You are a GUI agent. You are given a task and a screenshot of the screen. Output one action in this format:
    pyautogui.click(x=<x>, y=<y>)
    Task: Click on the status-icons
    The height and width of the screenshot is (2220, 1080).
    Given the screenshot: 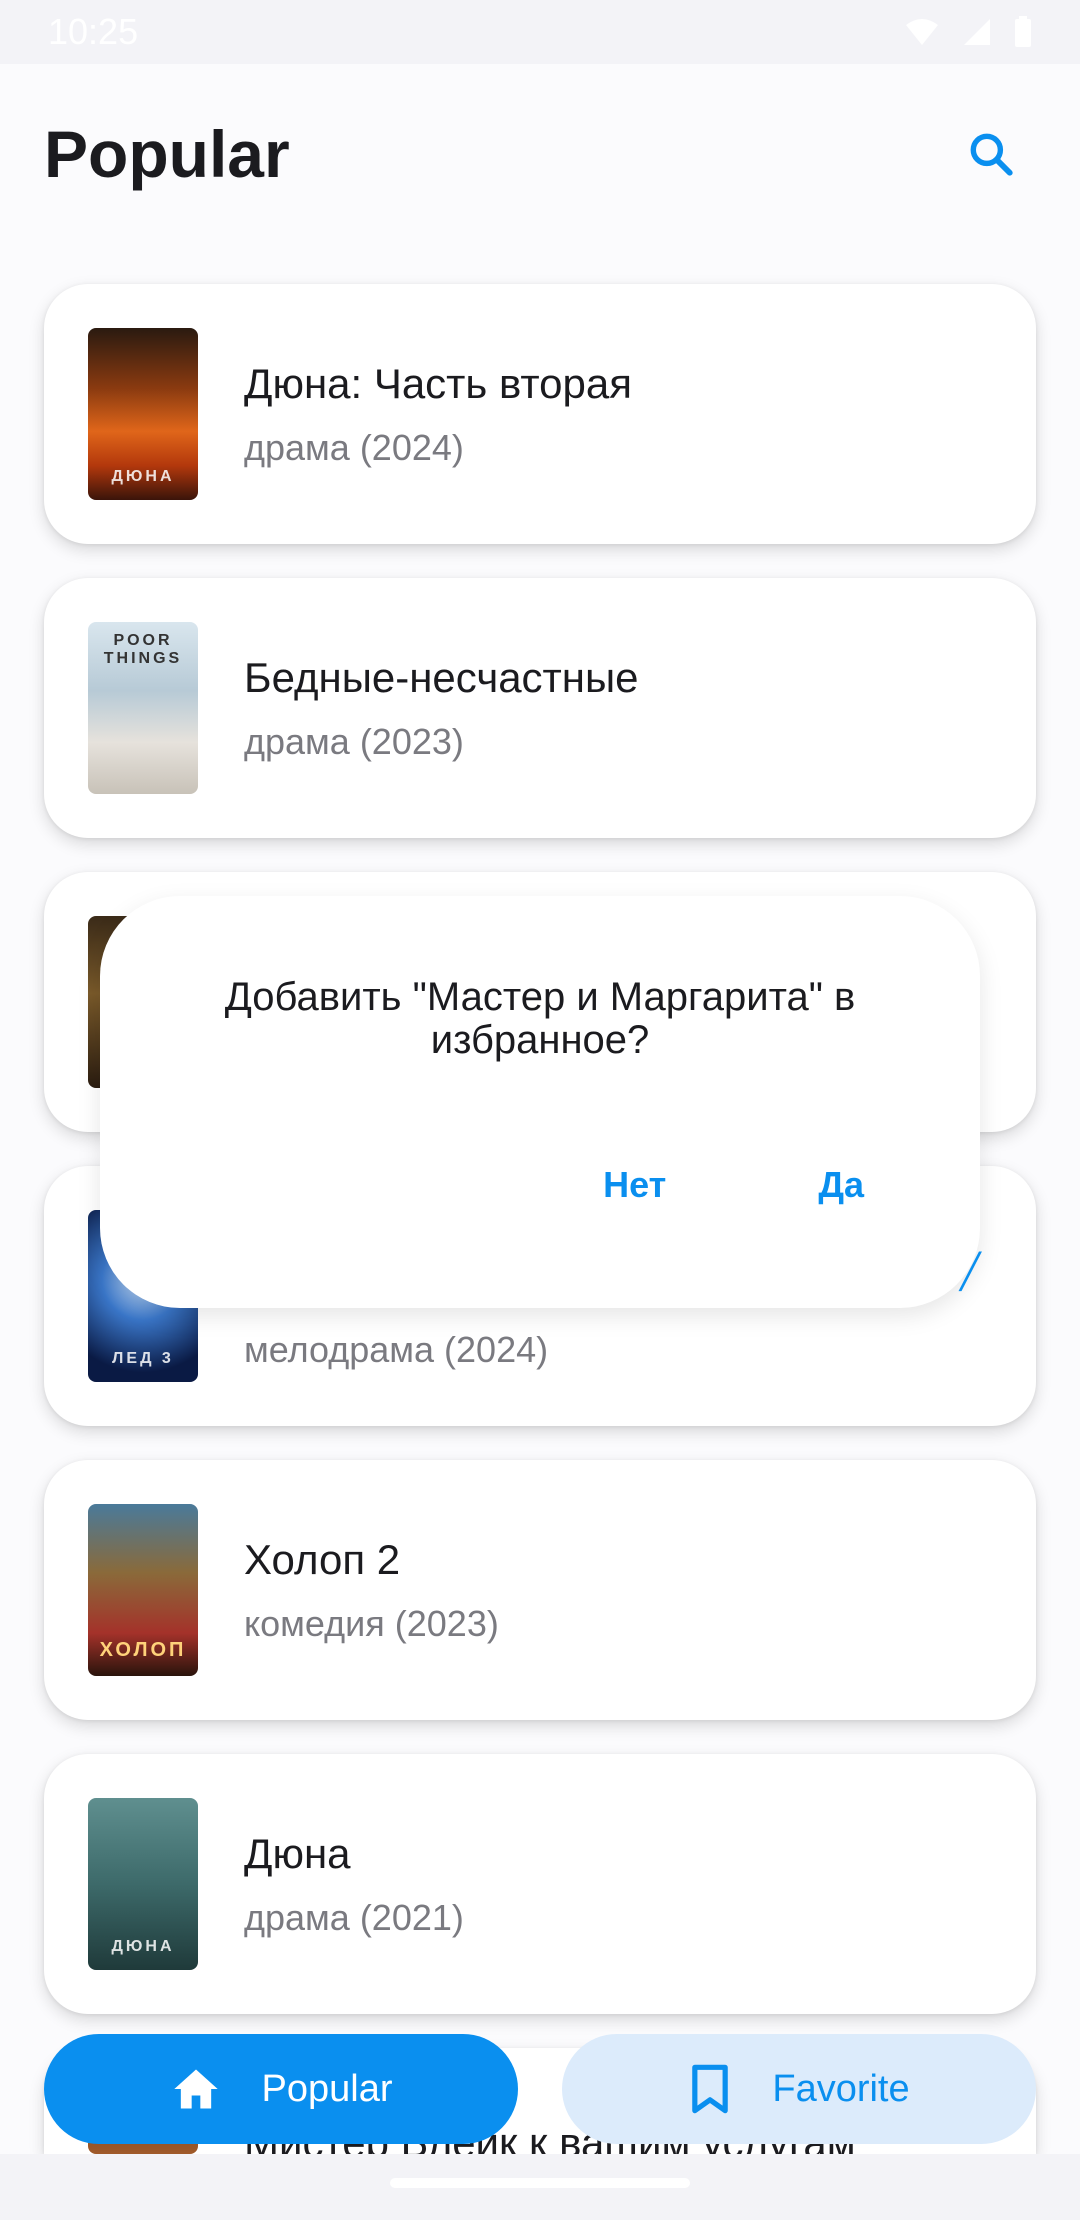 What is the action you would take?
    pyautogui.click(x=968, y=32)
    